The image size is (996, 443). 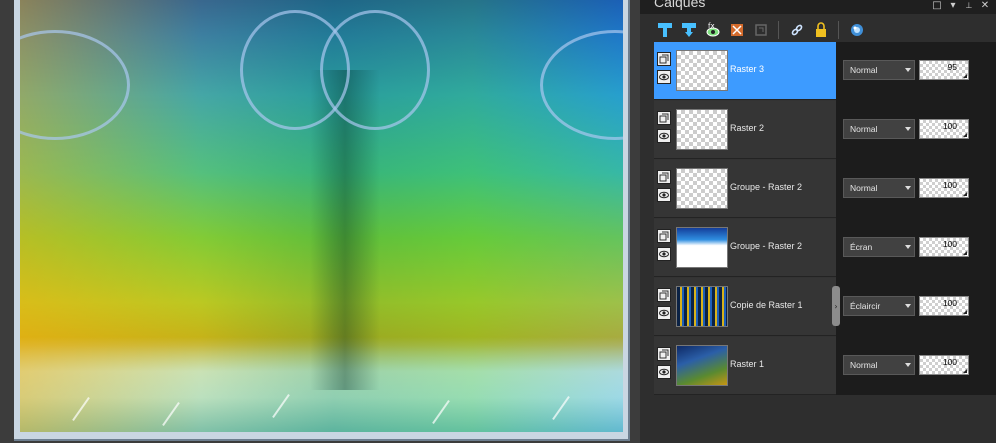 What do you see at coordinates (836, 306) in the screenshot?
I see `panel-splitter-handle: ›` at bounding box center [836, 306].